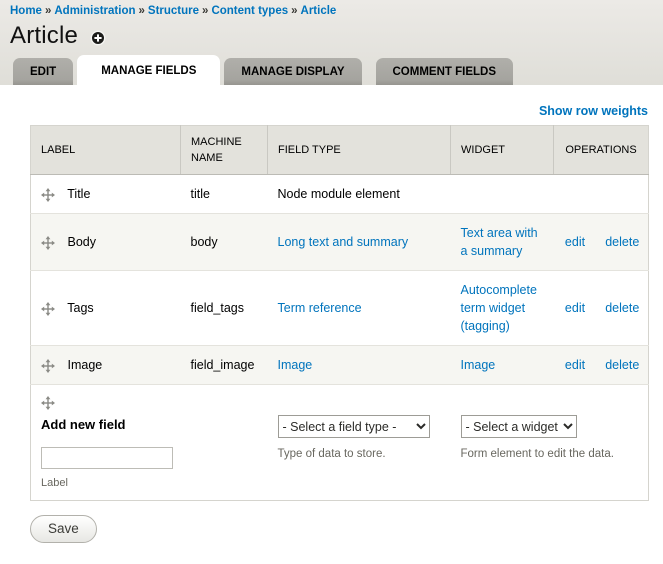 Image resolution: width=663 pixels, height=564 pixels. Describe the element at coordinates (81, 242) in the screenshot. I see `field-label: Body` at that location.